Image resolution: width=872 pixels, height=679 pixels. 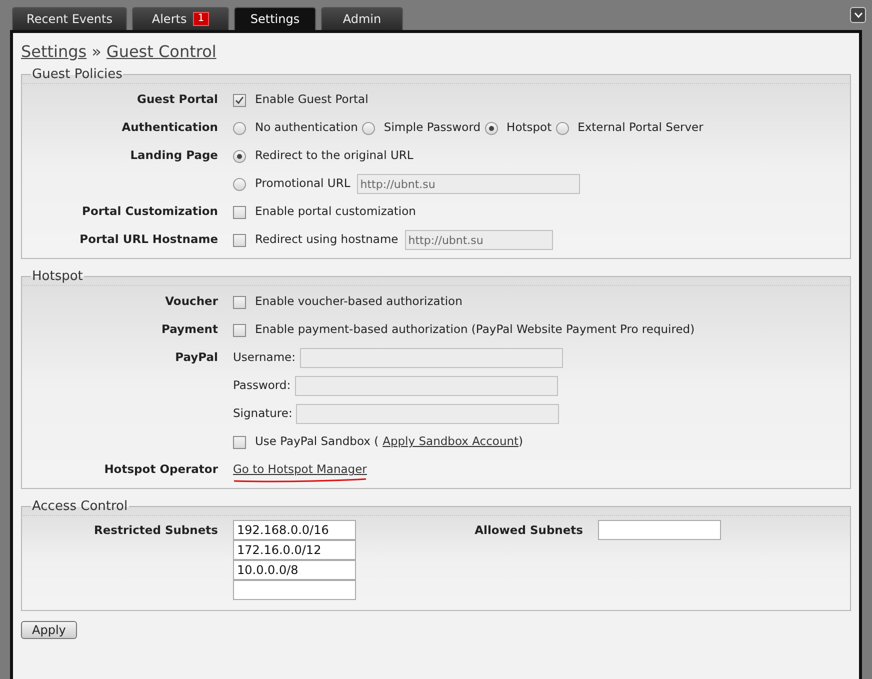 What do you see at coordinates (262, 385) in the screenshot?
I see `field-label: Password:` at bounding box center [262, 385].